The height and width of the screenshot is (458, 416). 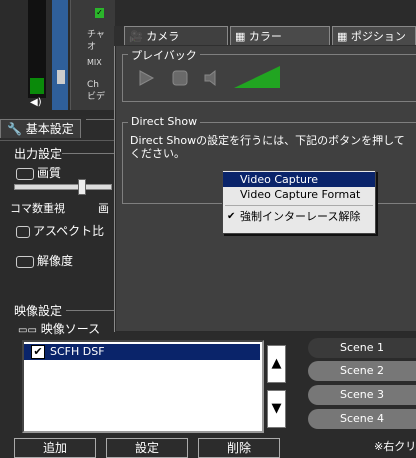 I want to click on resolution-label: 解像度, so click(x=55, y=261).